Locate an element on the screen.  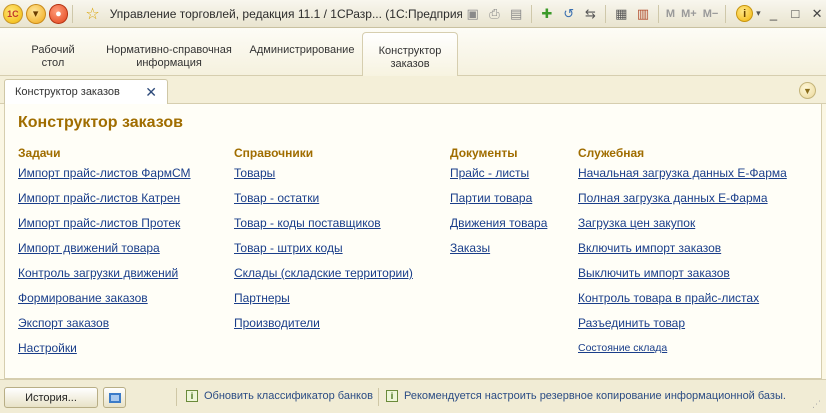
link-goods-movements: Движения товара is located at coordinates (498, 228).